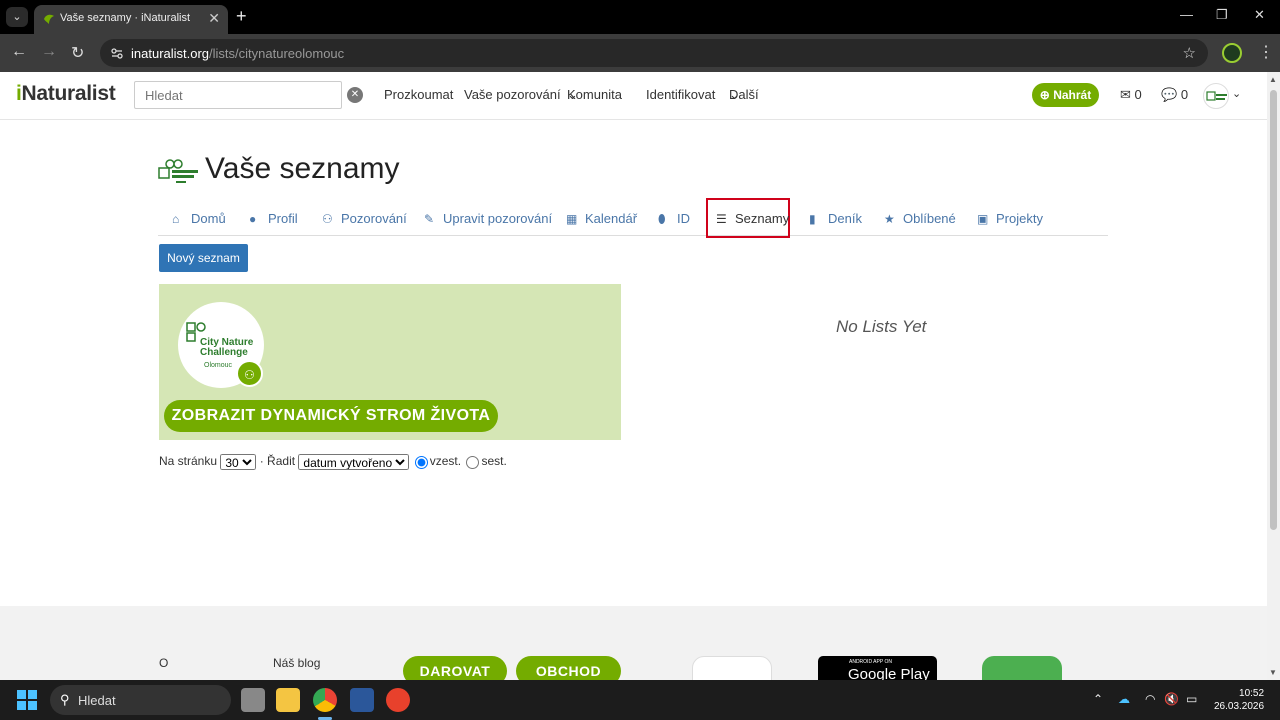 The height and width of the screenshot is (720, 1280). Describe the element at coordinates (674, 219) in the screenshot. I see `tab-identifications: ⬮ ID` at that location.